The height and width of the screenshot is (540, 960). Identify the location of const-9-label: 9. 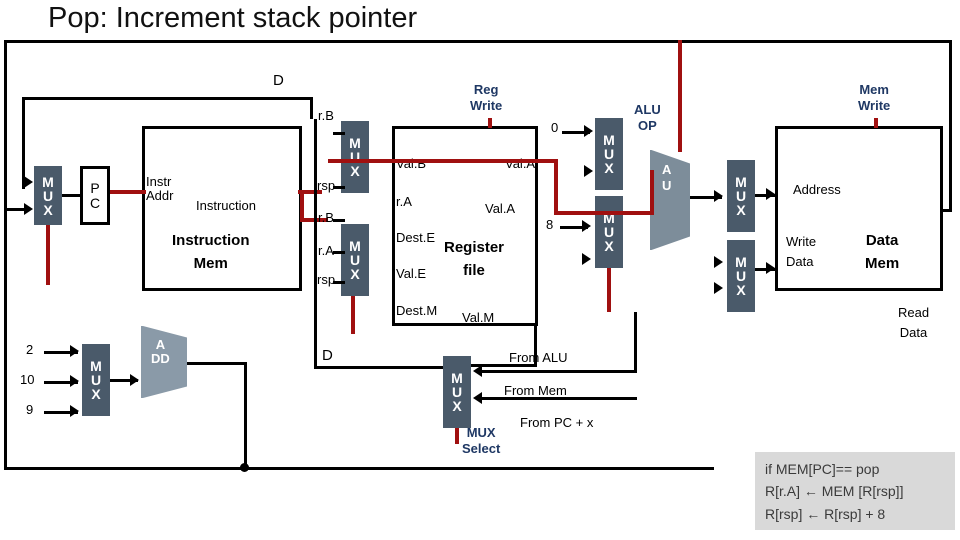
(30, 409).